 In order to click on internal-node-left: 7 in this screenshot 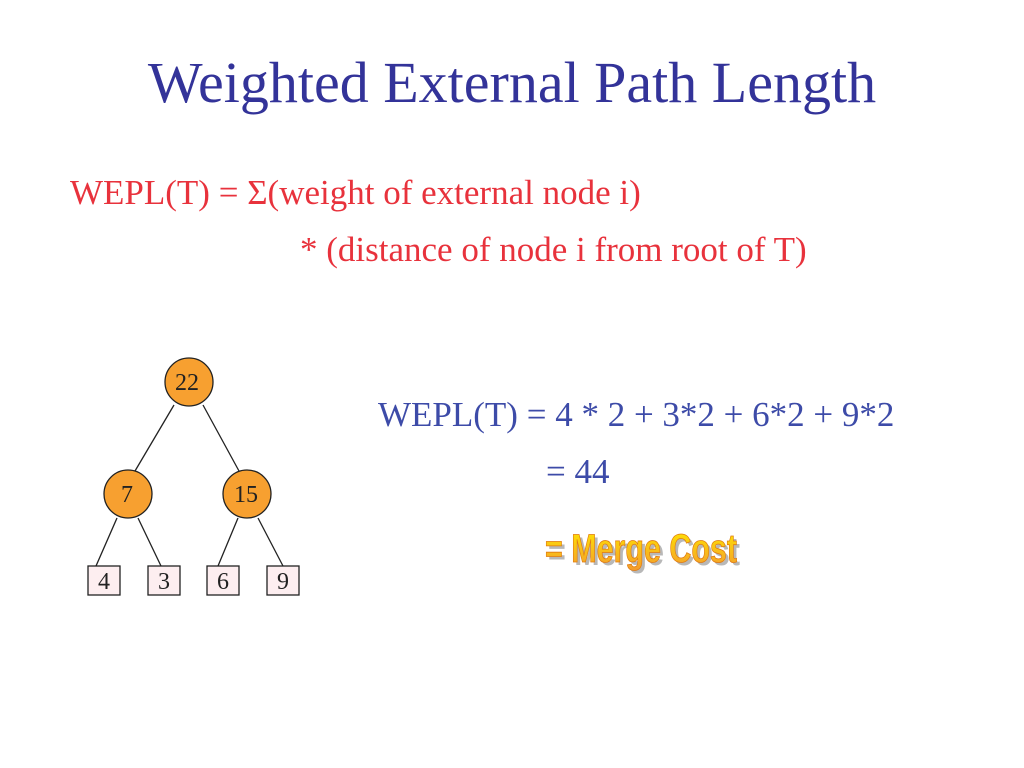, I will do `click(128, 494)`.